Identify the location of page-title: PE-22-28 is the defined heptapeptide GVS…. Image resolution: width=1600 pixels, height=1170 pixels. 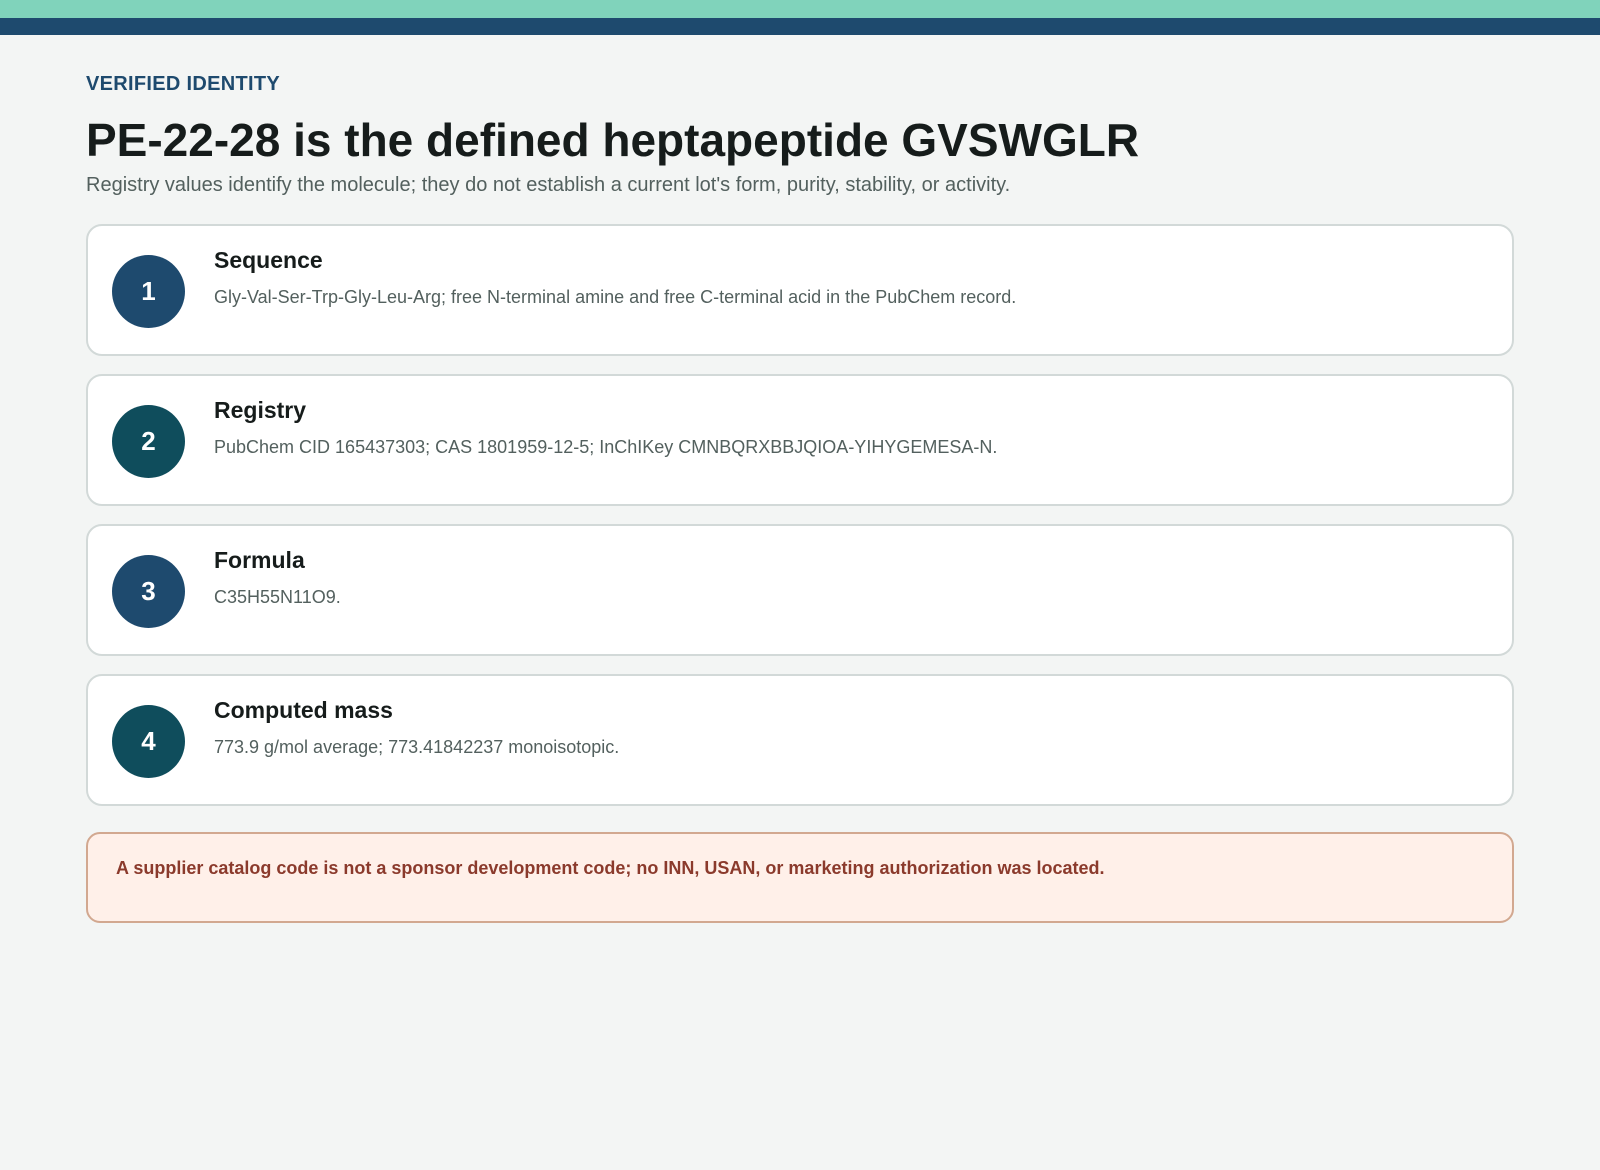
(613, 140).